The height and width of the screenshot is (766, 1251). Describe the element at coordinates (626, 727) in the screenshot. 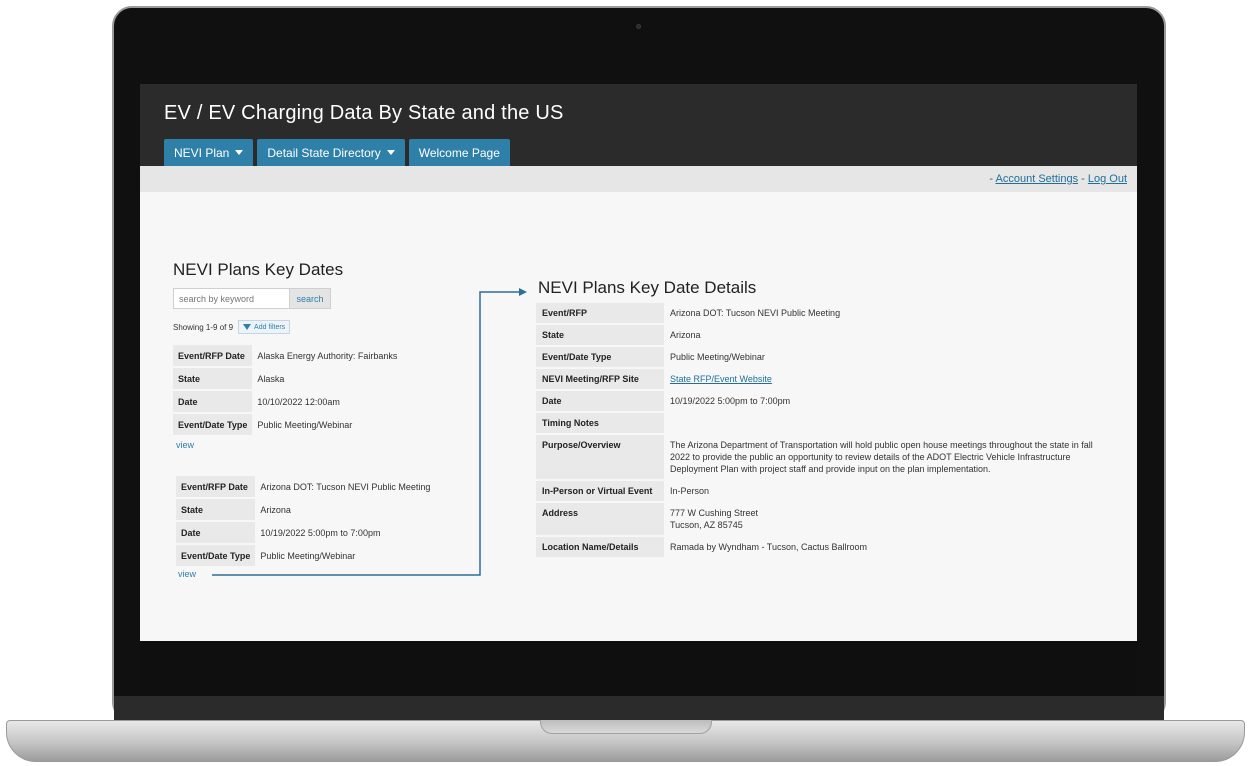

I see `laptop-notch` at that location.